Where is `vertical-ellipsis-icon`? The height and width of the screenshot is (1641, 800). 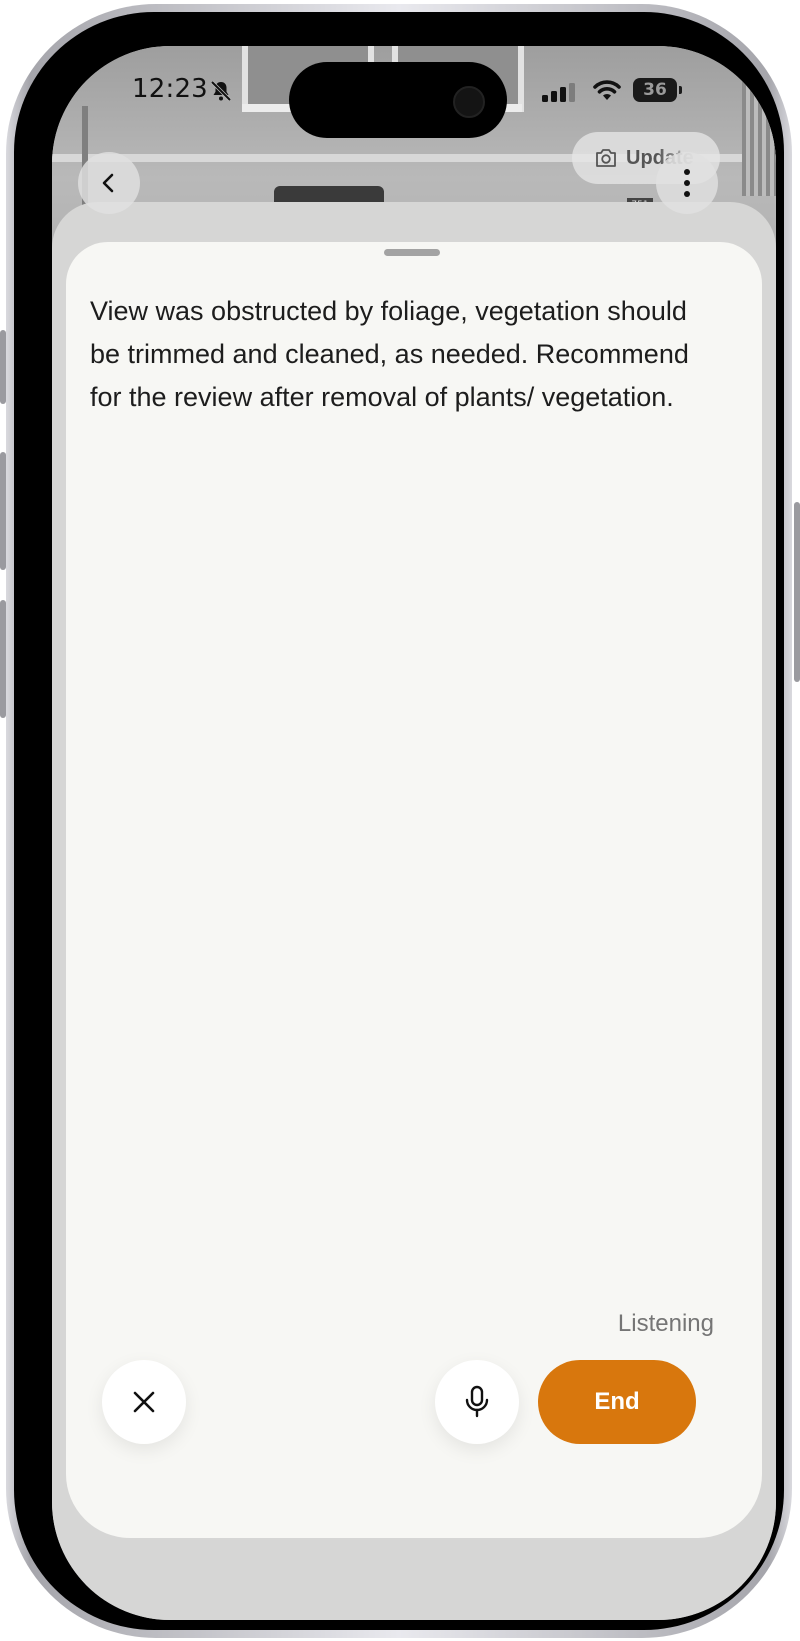
vertical-ellipsis-icon is located at coordinates (687, 183).